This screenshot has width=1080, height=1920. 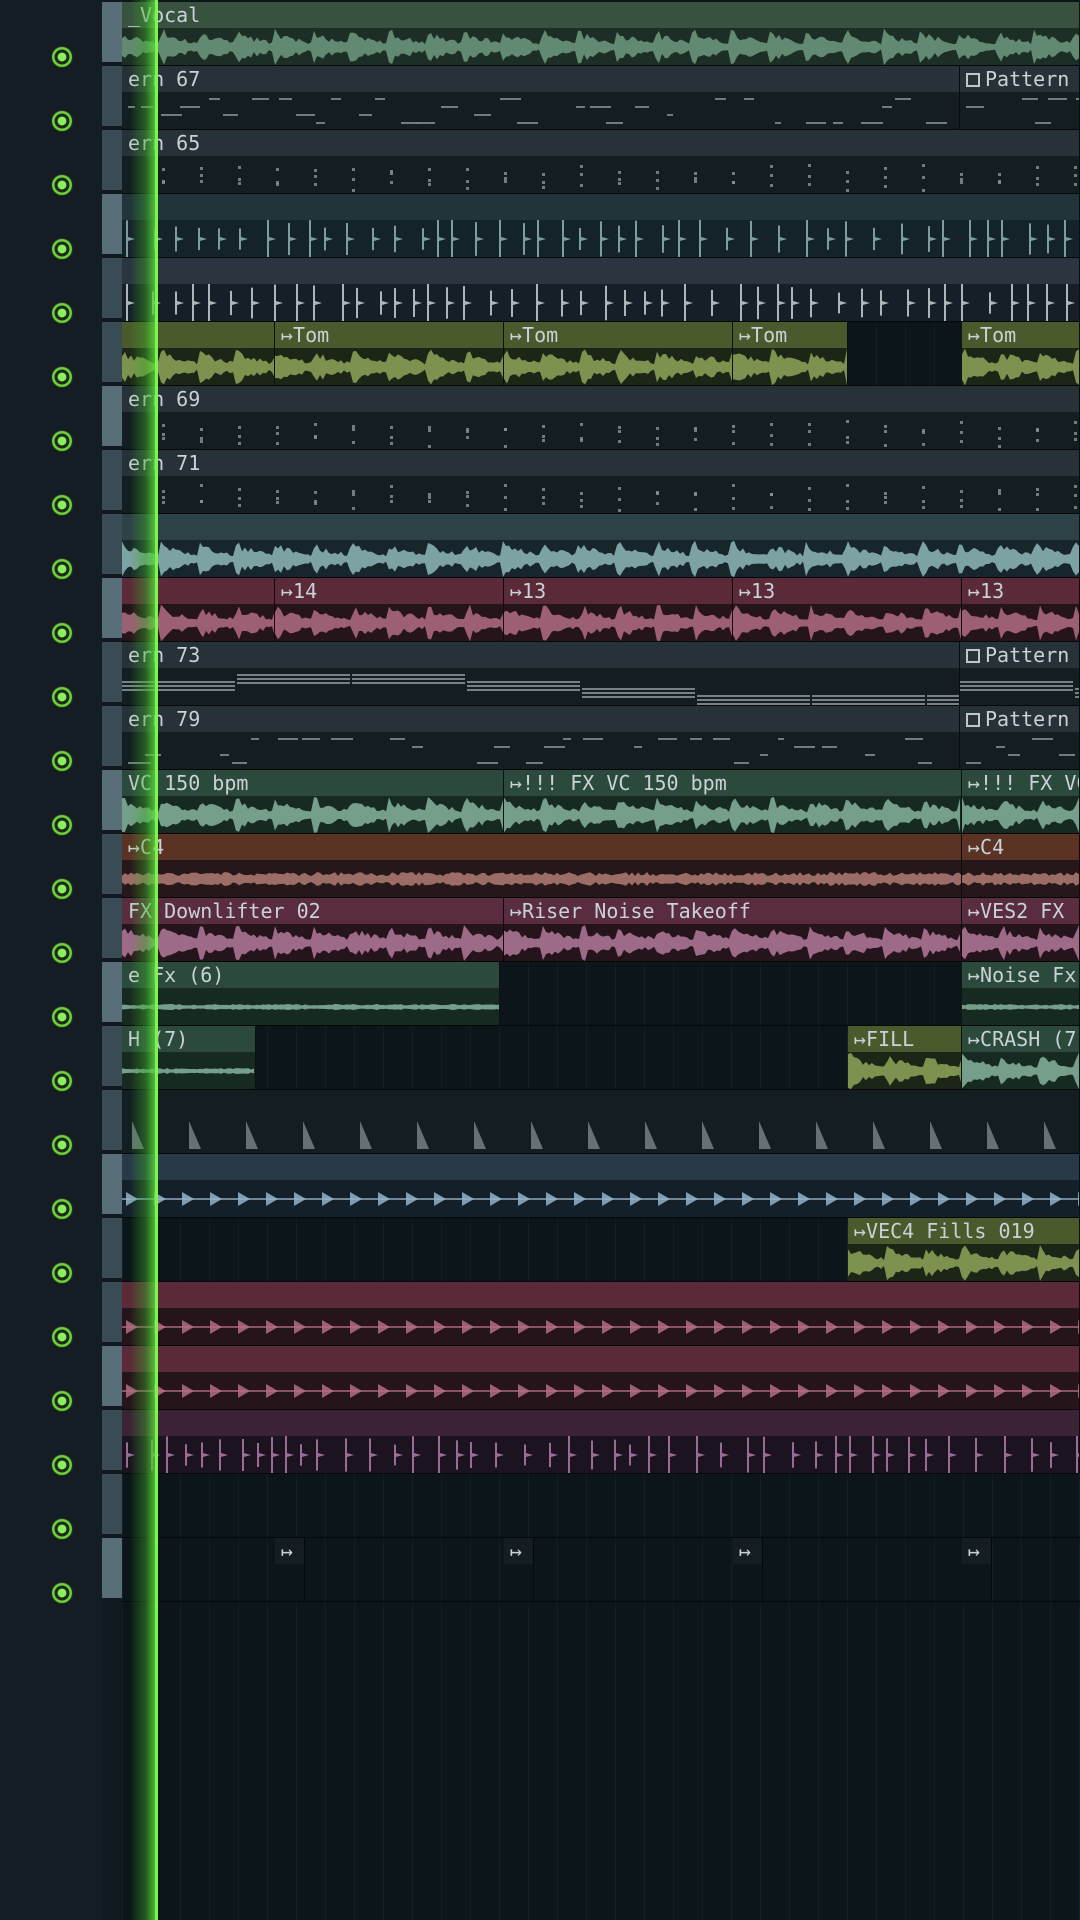 What do you see at coordinates (541, 737) in the screenshot?
I see `playlist-clip: ern 79` at bounding box center [541, 737].